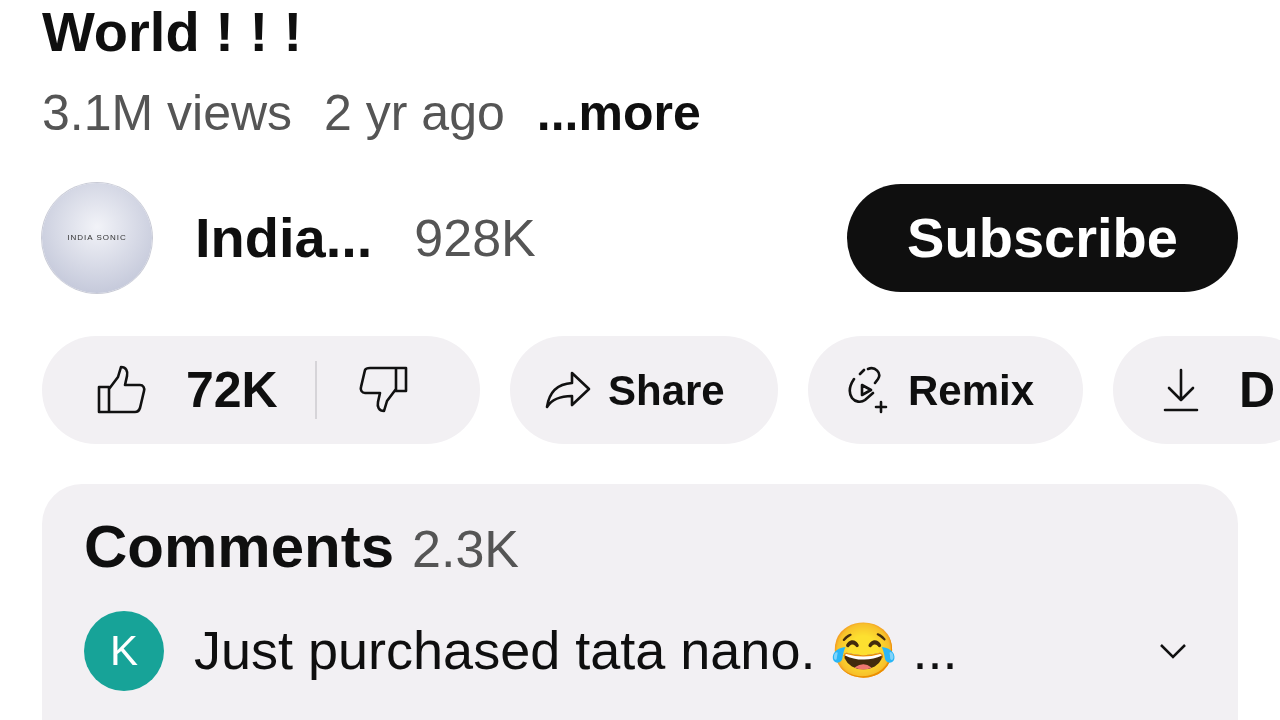 This screenshot has width=1280, height=720. Describe the element at coordinates (945, 390) in the screenshot. I see `remix-button: Remix` at that location.